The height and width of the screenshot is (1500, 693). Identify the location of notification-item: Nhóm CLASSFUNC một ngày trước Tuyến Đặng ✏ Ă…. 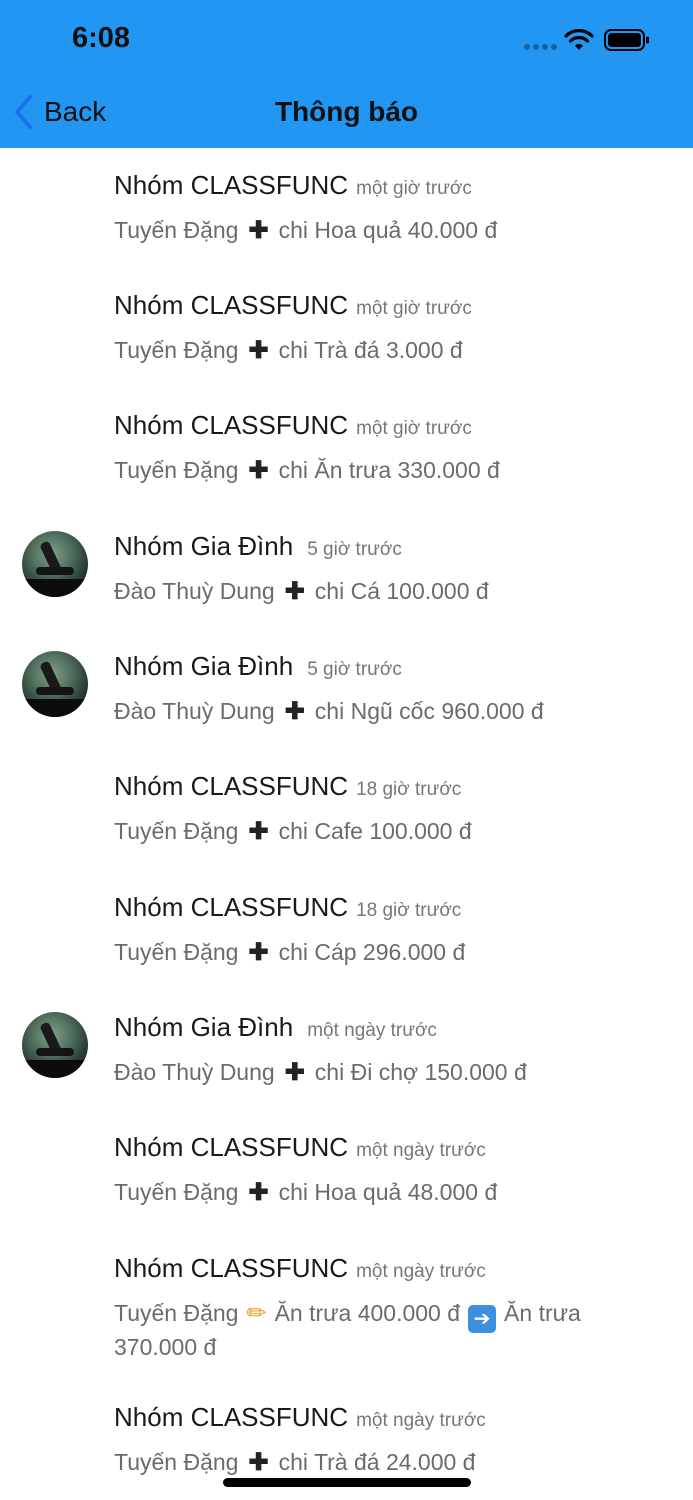
(346, 1305).